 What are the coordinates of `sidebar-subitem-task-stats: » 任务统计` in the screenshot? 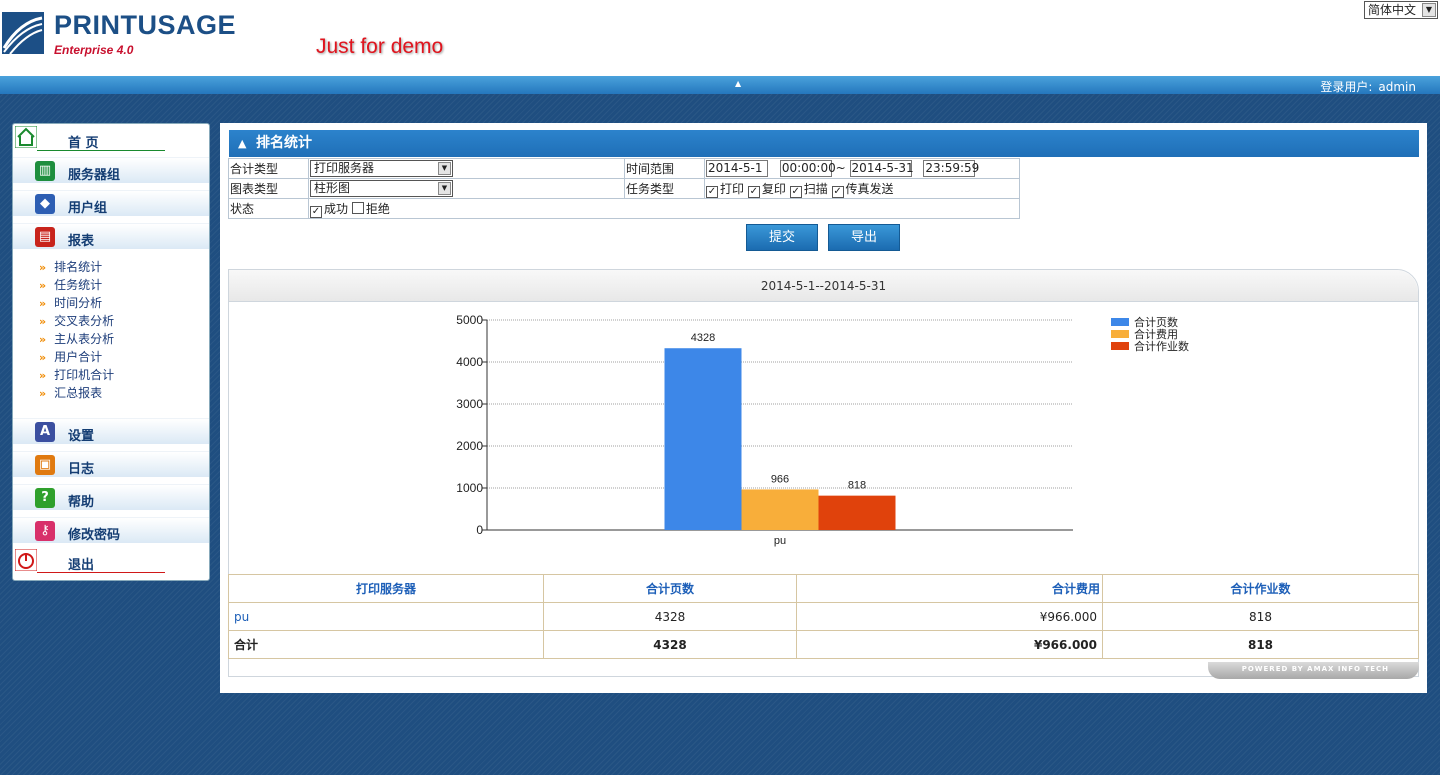 It's located at (70, 284).